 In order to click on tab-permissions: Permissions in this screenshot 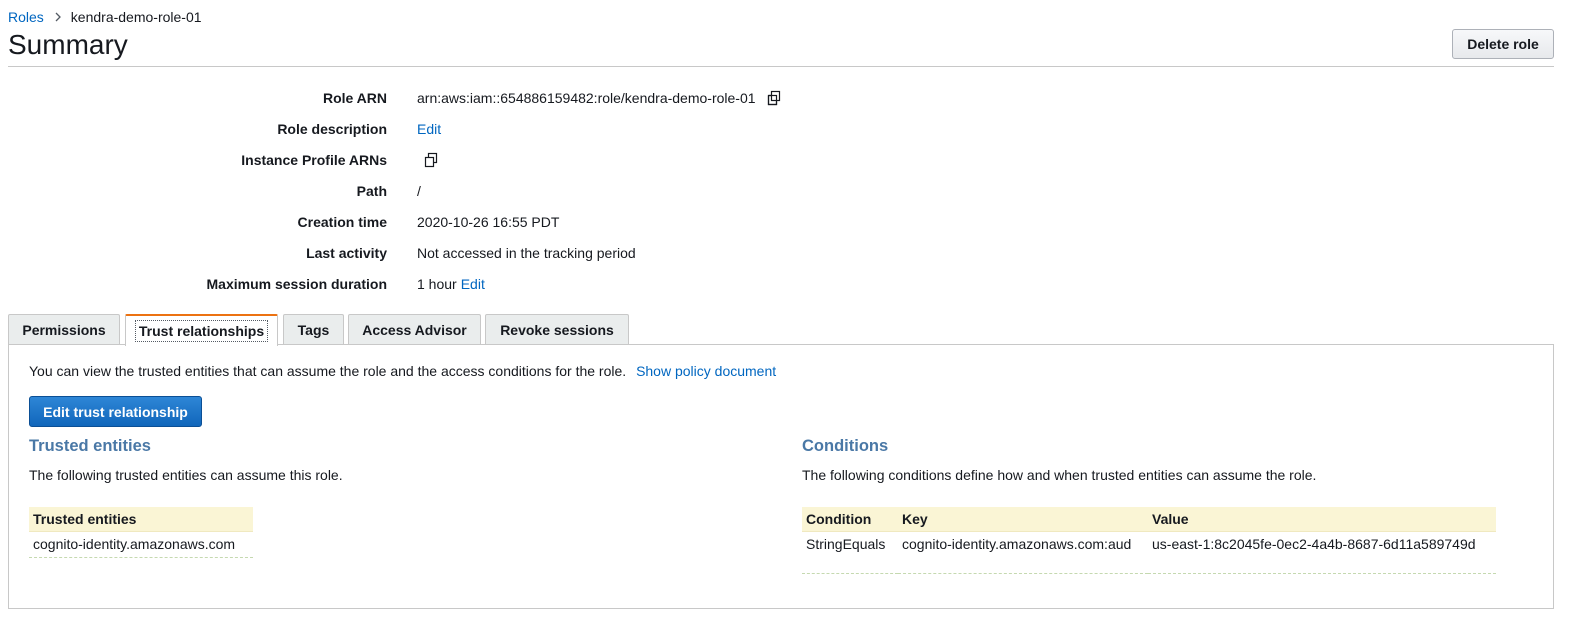, I will do `click(64, 329)`.